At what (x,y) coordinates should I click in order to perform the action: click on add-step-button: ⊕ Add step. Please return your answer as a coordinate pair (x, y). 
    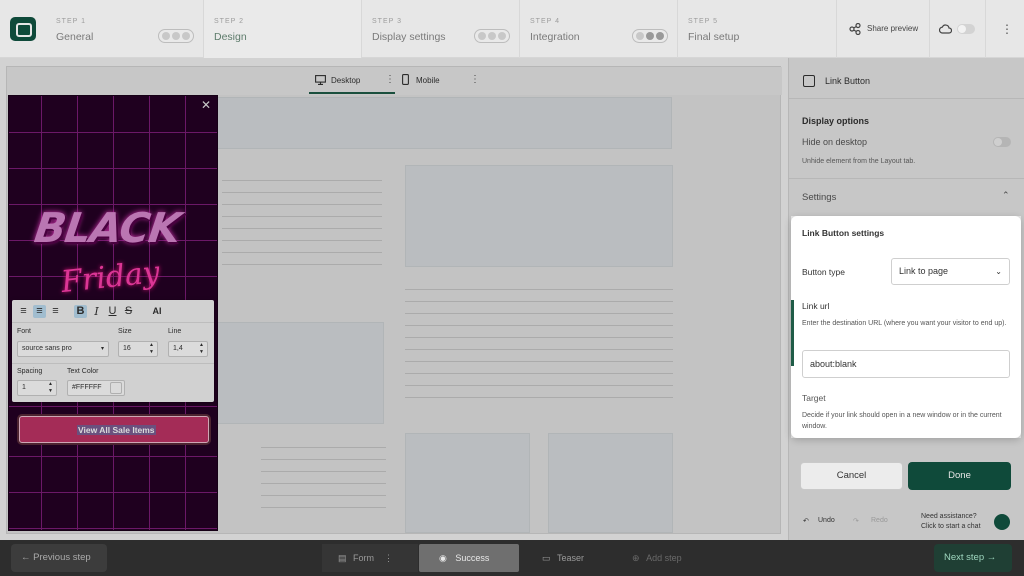
    Looking at the image, I should click on (671, 558).